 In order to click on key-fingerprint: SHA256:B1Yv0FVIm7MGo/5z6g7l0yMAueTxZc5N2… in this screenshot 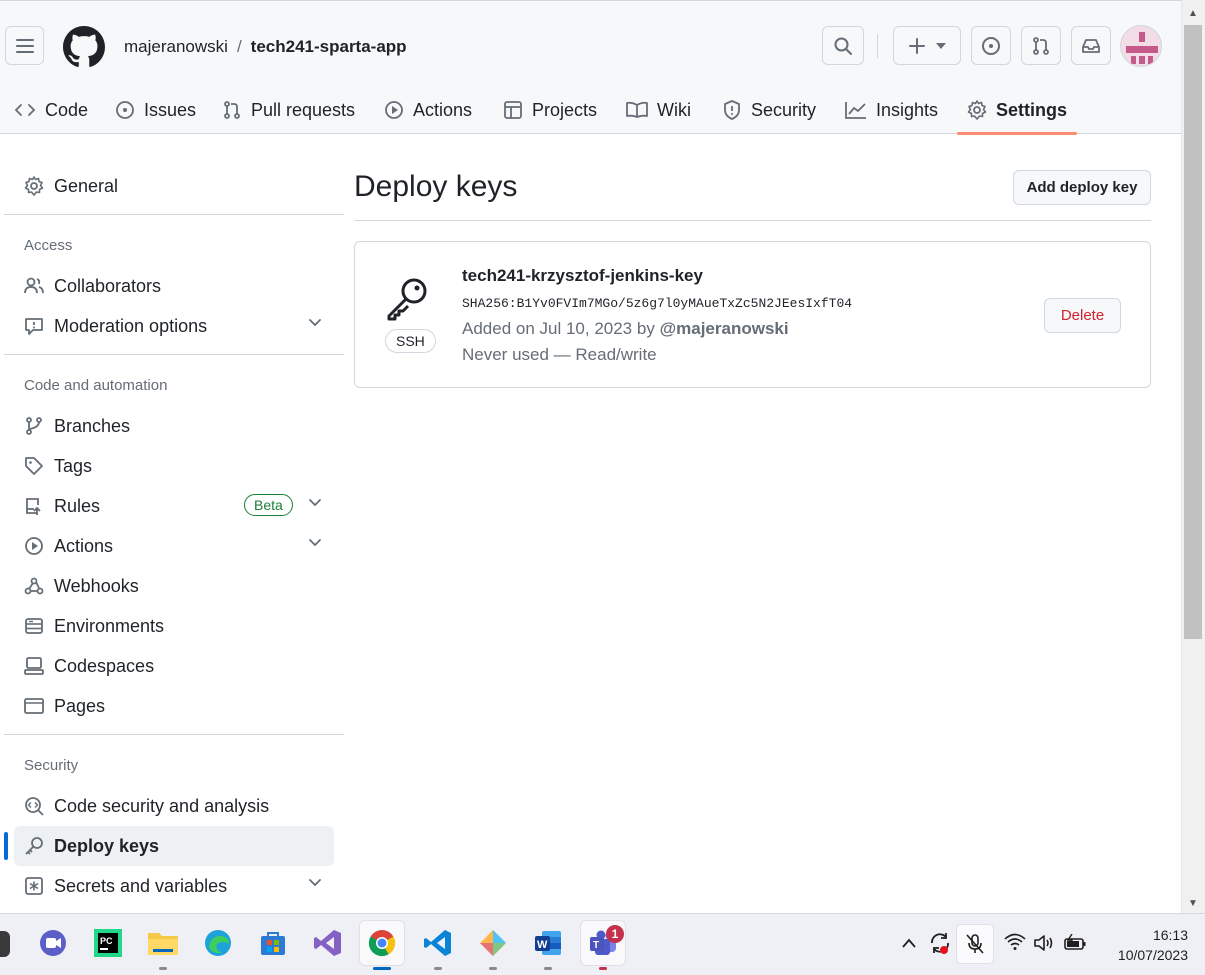, I will do `click(657, 303)`.